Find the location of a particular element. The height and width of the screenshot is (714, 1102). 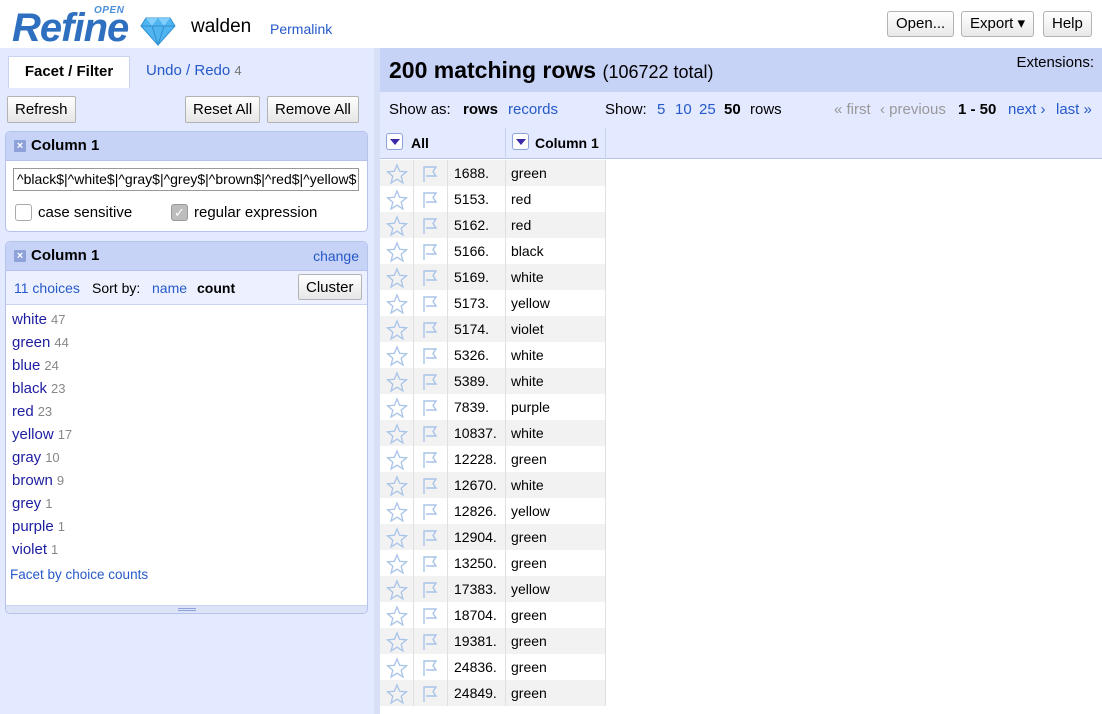

choice-item: grey 1 is located at coordinates (32, 503).